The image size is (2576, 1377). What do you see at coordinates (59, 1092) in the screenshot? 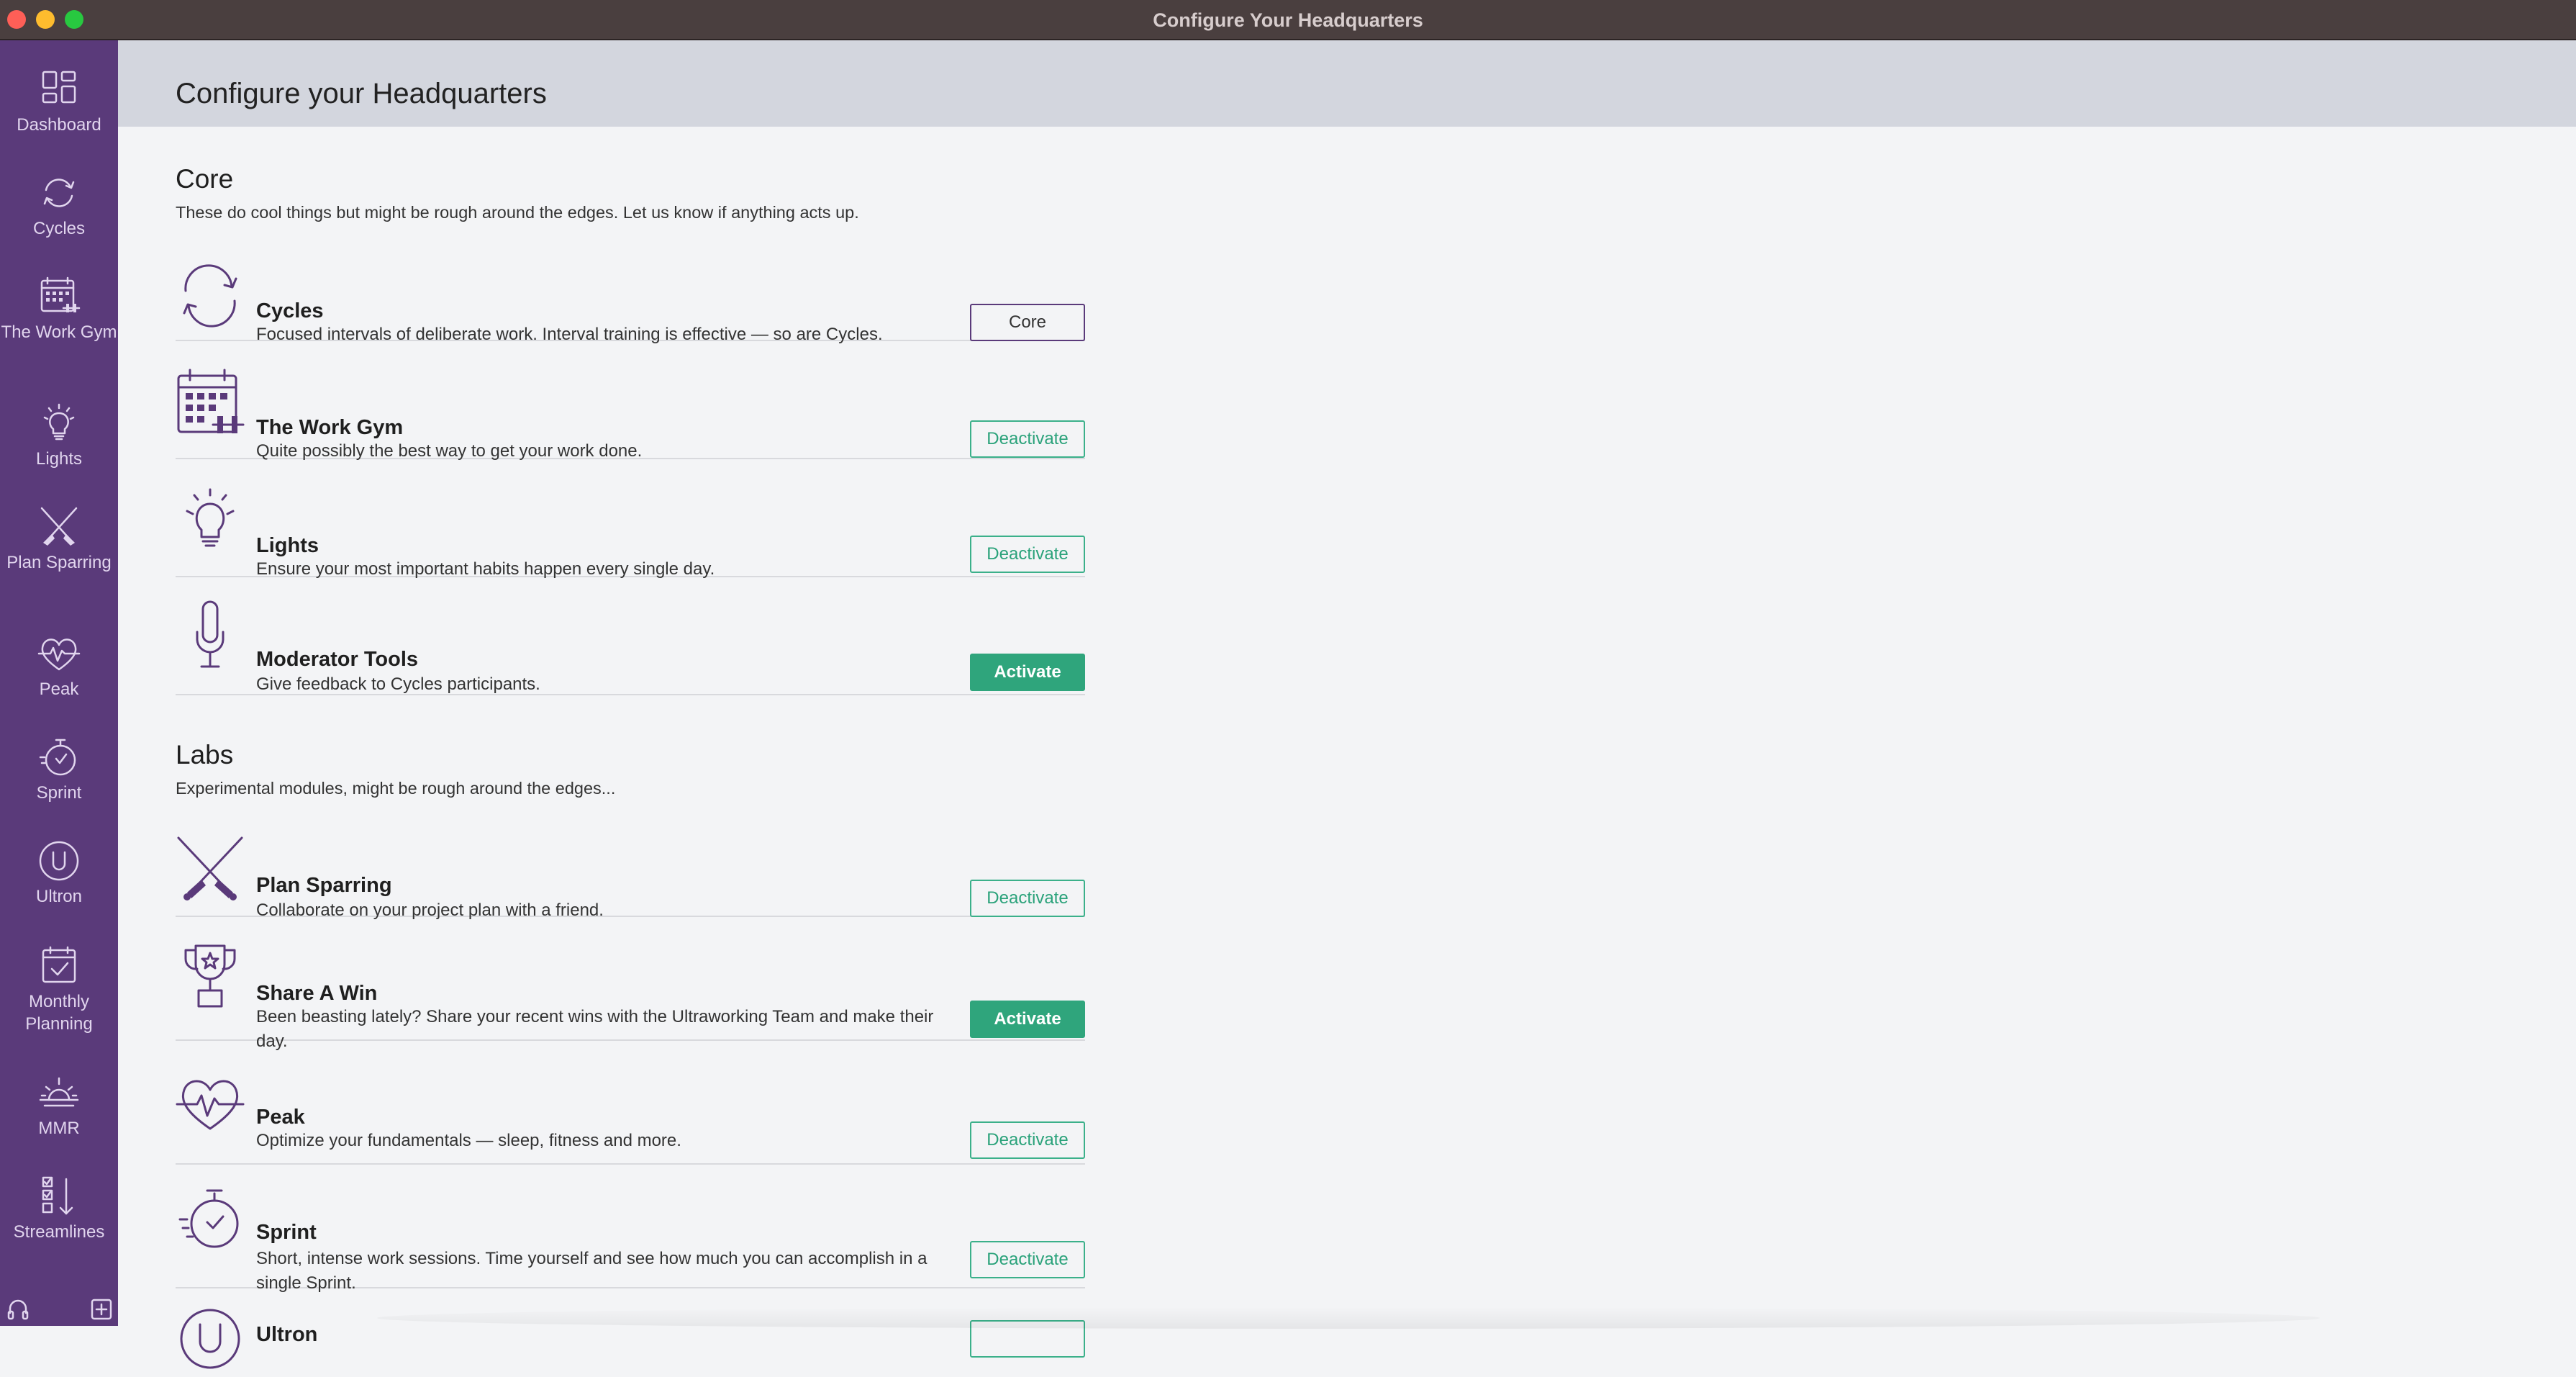
I see `sunrise-icon` at bounding box center [59, 1092].